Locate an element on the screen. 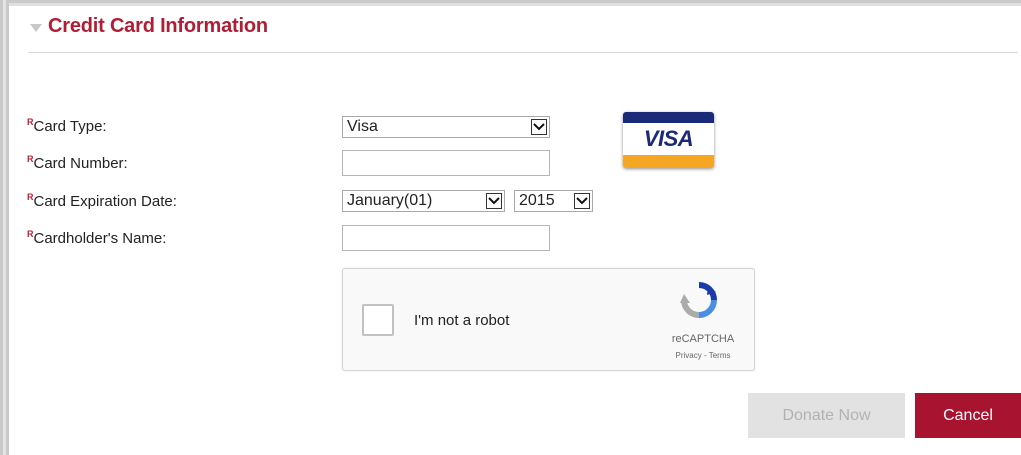 The width and height of the screenshot is (1021, 455). card-number-label: RCard Number: is located at coordinates (77, 163).